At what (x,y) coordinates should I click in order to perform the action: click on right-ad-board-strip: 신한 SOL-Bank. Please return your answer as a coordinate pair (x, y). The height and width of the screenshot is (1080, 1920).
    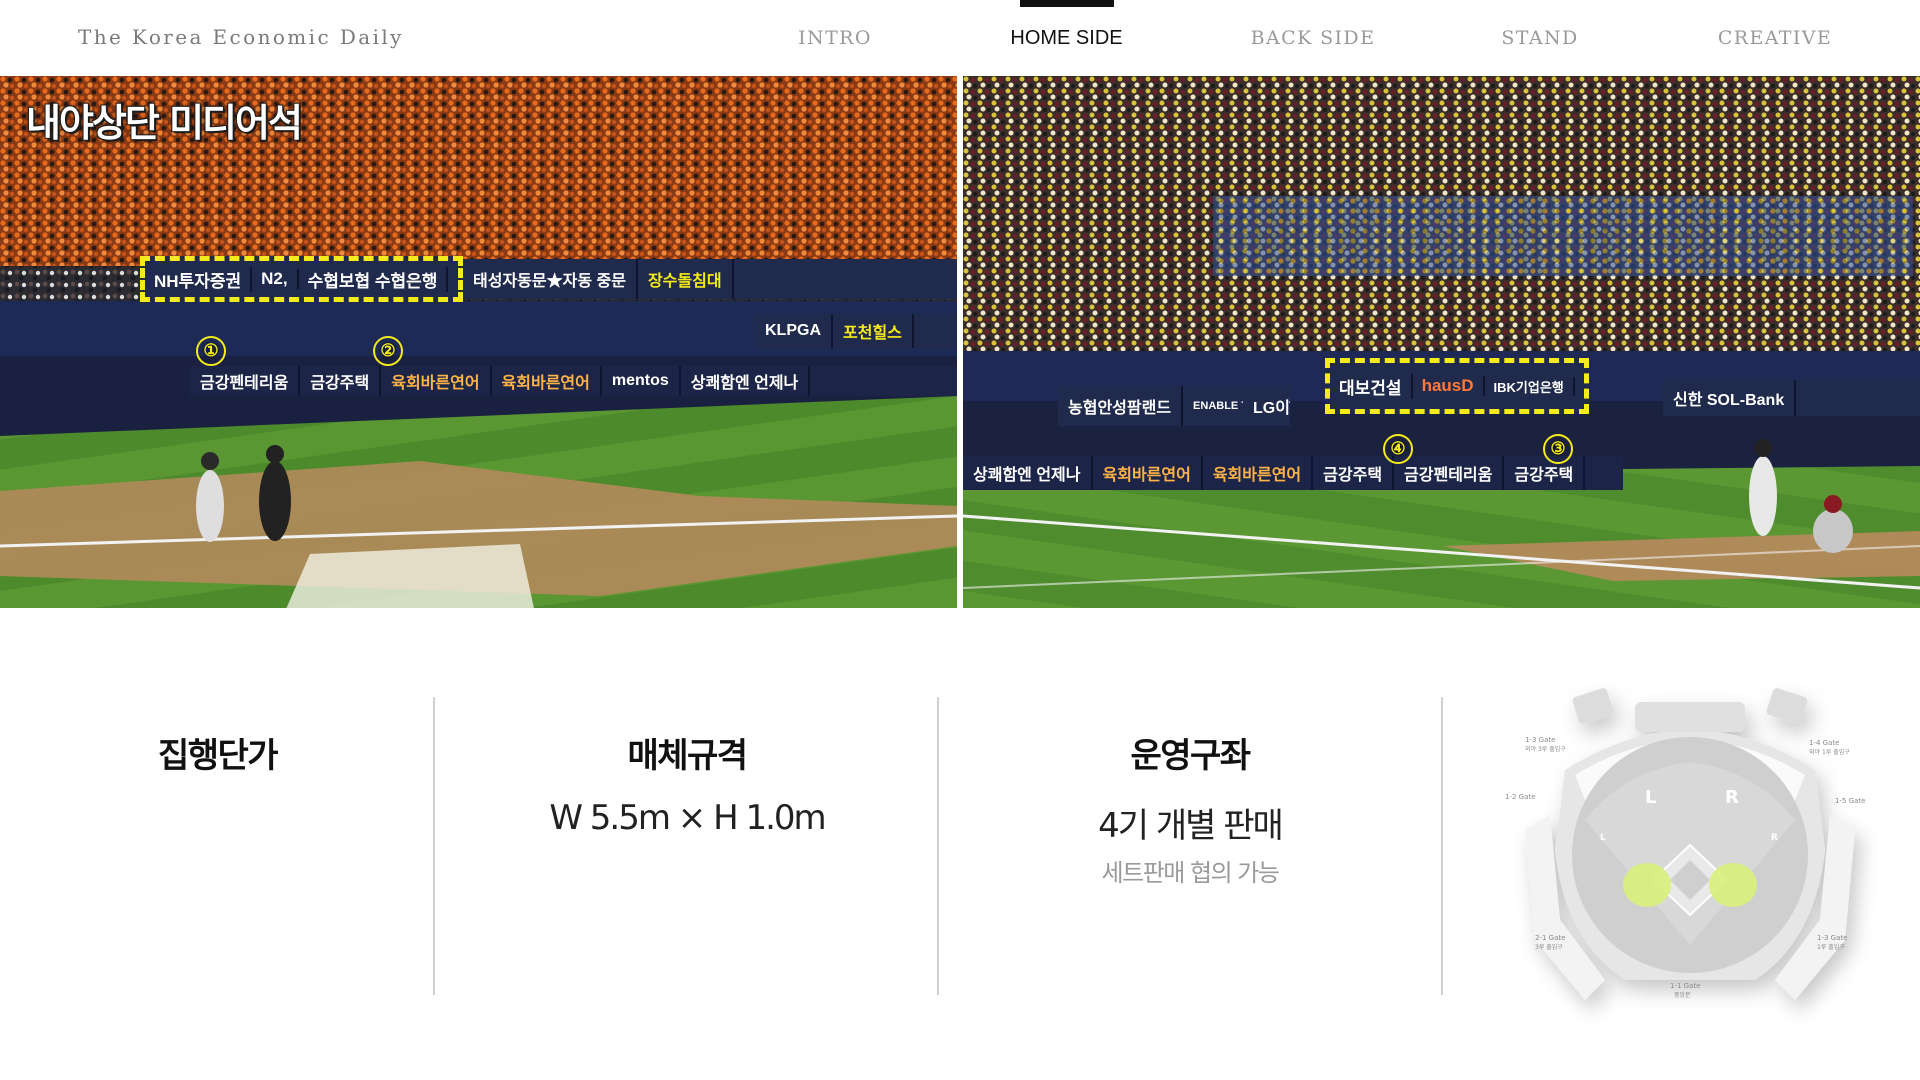
    Looking at the image, I should click on (1791, 398).